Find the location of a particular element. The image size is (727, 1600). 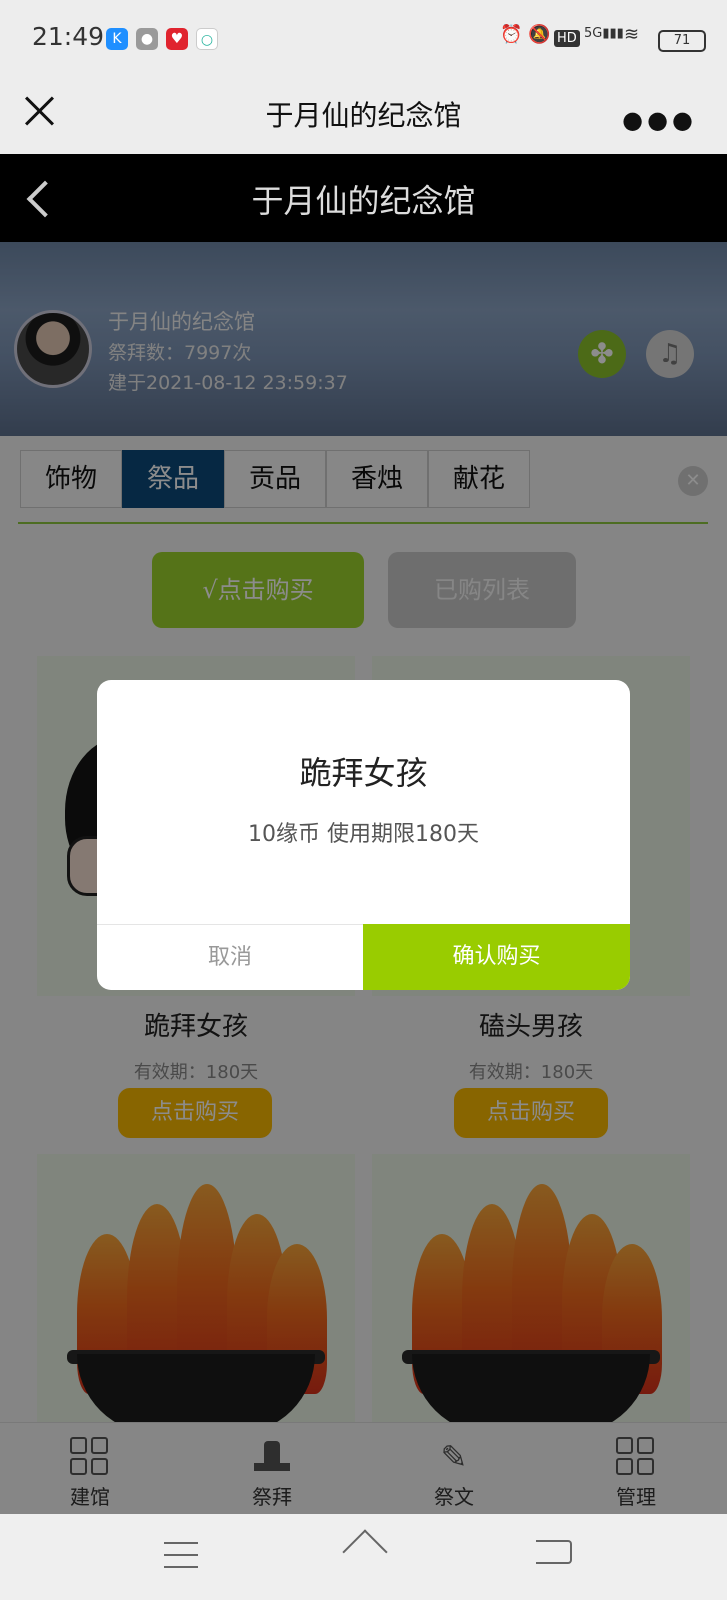

app-notification-icon: ♥ is located at coordinates (177, 39).